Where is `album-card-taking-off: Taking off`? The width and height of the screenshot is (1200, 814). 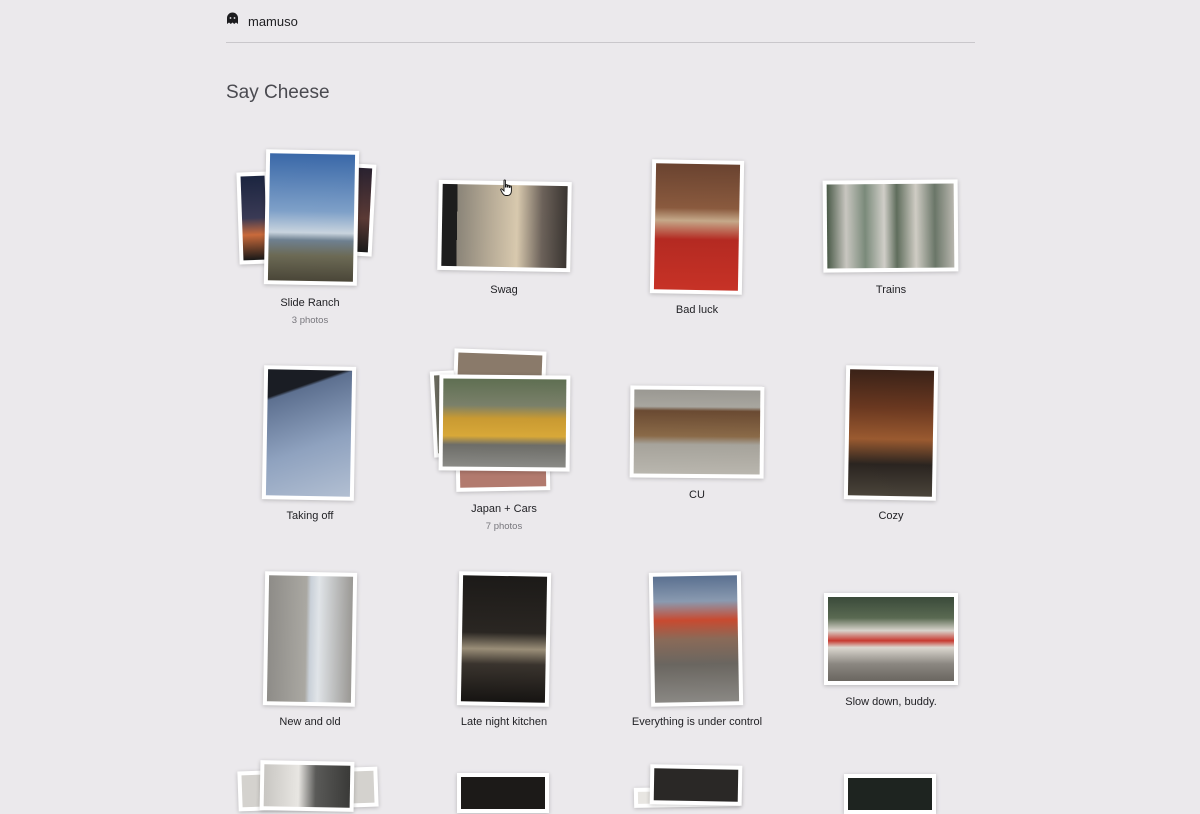
album-card-taking-off: Taking off is located at coordinates (320, 440).